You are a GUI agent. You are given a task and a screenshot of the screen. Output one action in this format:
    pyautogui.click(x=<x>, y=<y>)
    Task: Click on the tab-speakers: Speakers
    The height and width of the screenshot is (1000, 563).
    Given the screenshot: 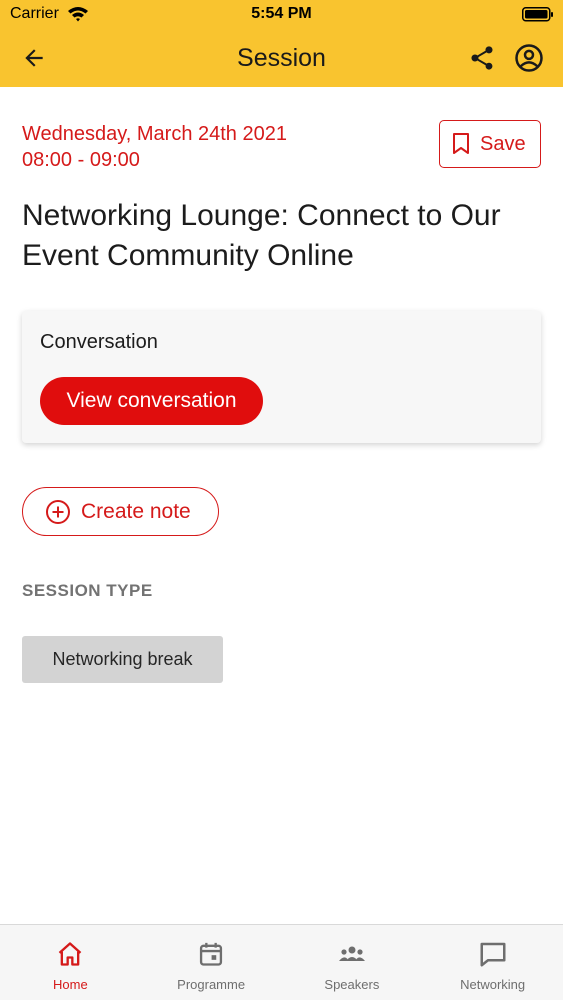 What is the action you would take?
    pyautogui.click(x=352, y=962)
    